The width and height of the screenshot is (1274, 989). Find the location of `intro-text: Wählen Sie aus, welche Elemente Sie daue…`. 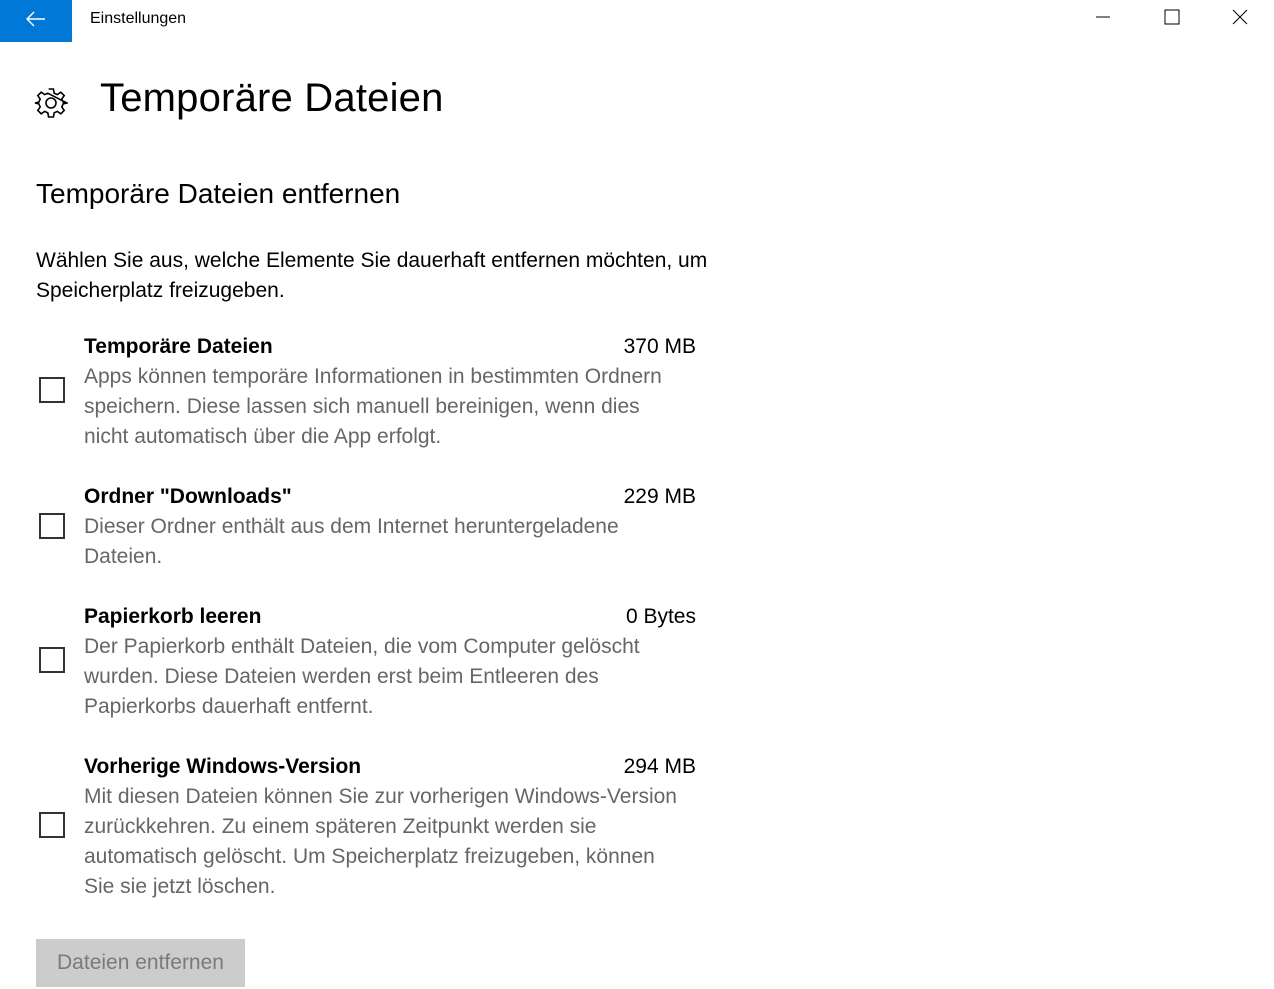

intro-text: Wählen Sie aus, welche Elemente Sie daue… is located at coordinates (372, 275).